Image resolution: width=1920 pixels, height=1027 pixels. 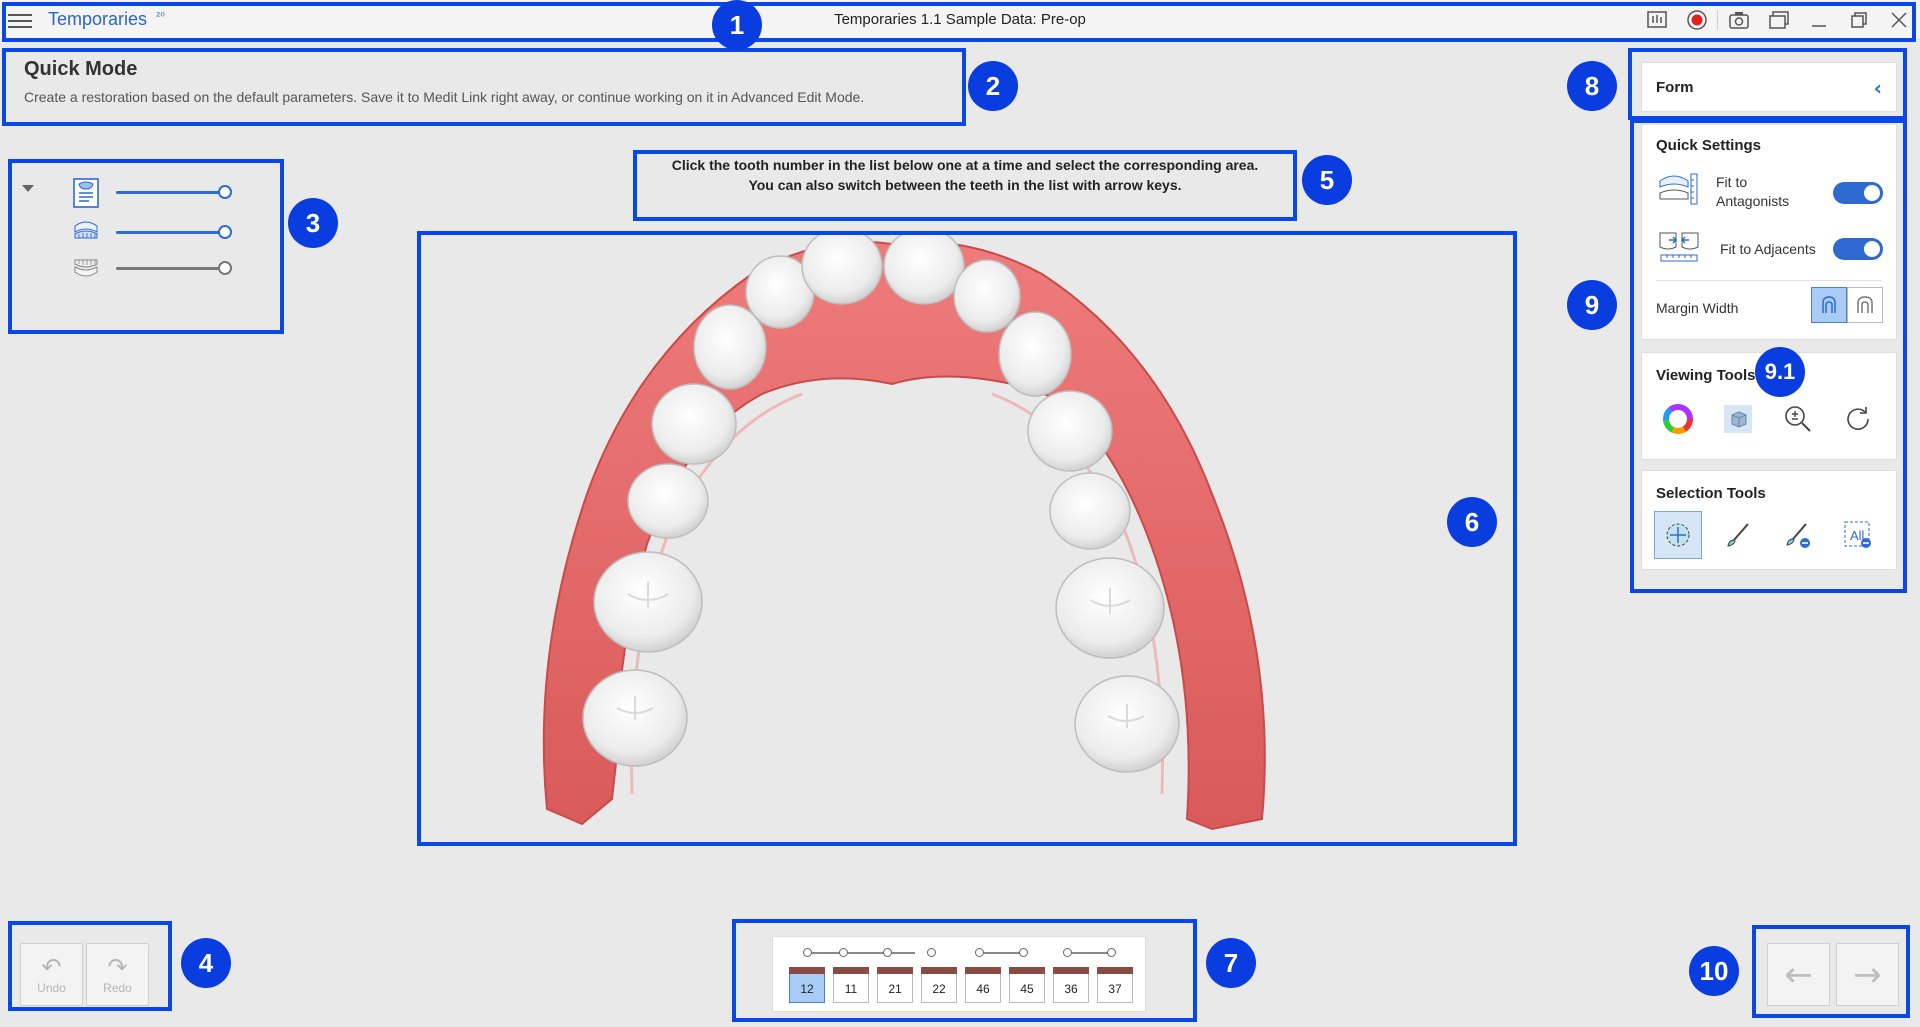 What do you see at coordinates (959, 974) in the screenshot?
I see `tooth-list-panel: 12 11 21 22 46 45 36 37` at bounding box center [959, 974].